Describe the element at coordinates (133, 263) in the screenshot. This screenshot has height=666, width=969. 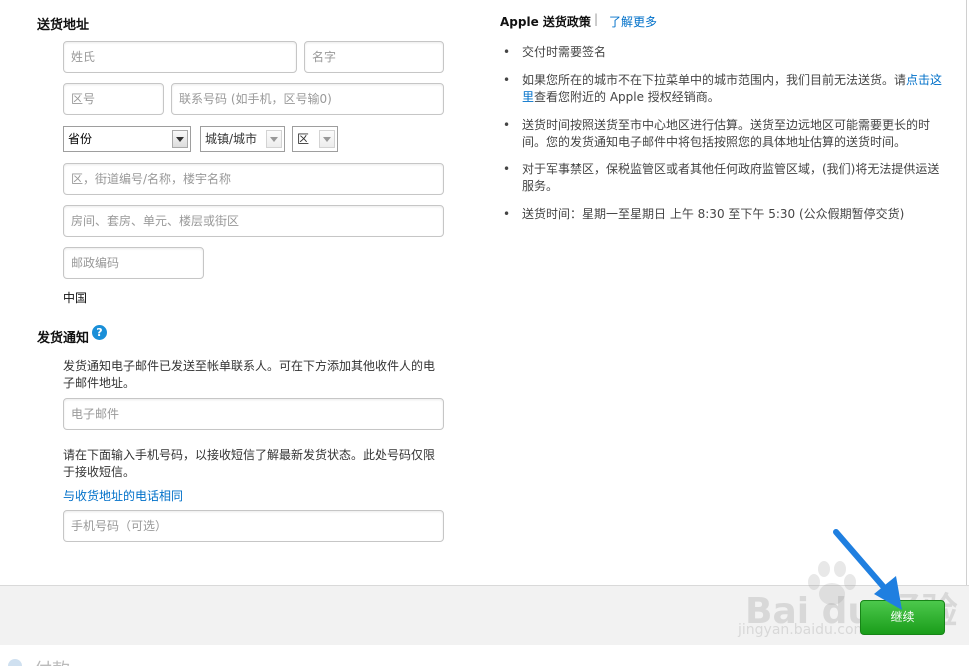
I see `postal-code-field: 邮政编码` at that location.